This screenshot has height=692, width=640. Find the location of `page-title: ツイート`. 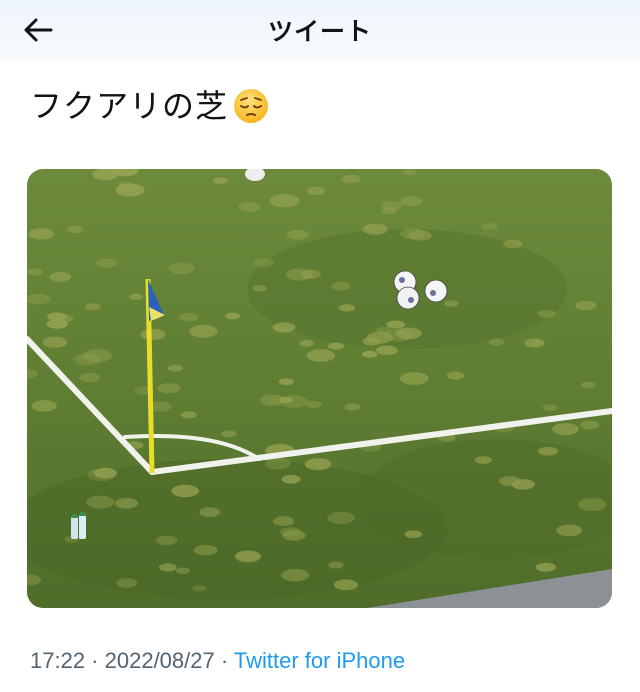

page-title: ツイート is located at coordinates (319, 32).